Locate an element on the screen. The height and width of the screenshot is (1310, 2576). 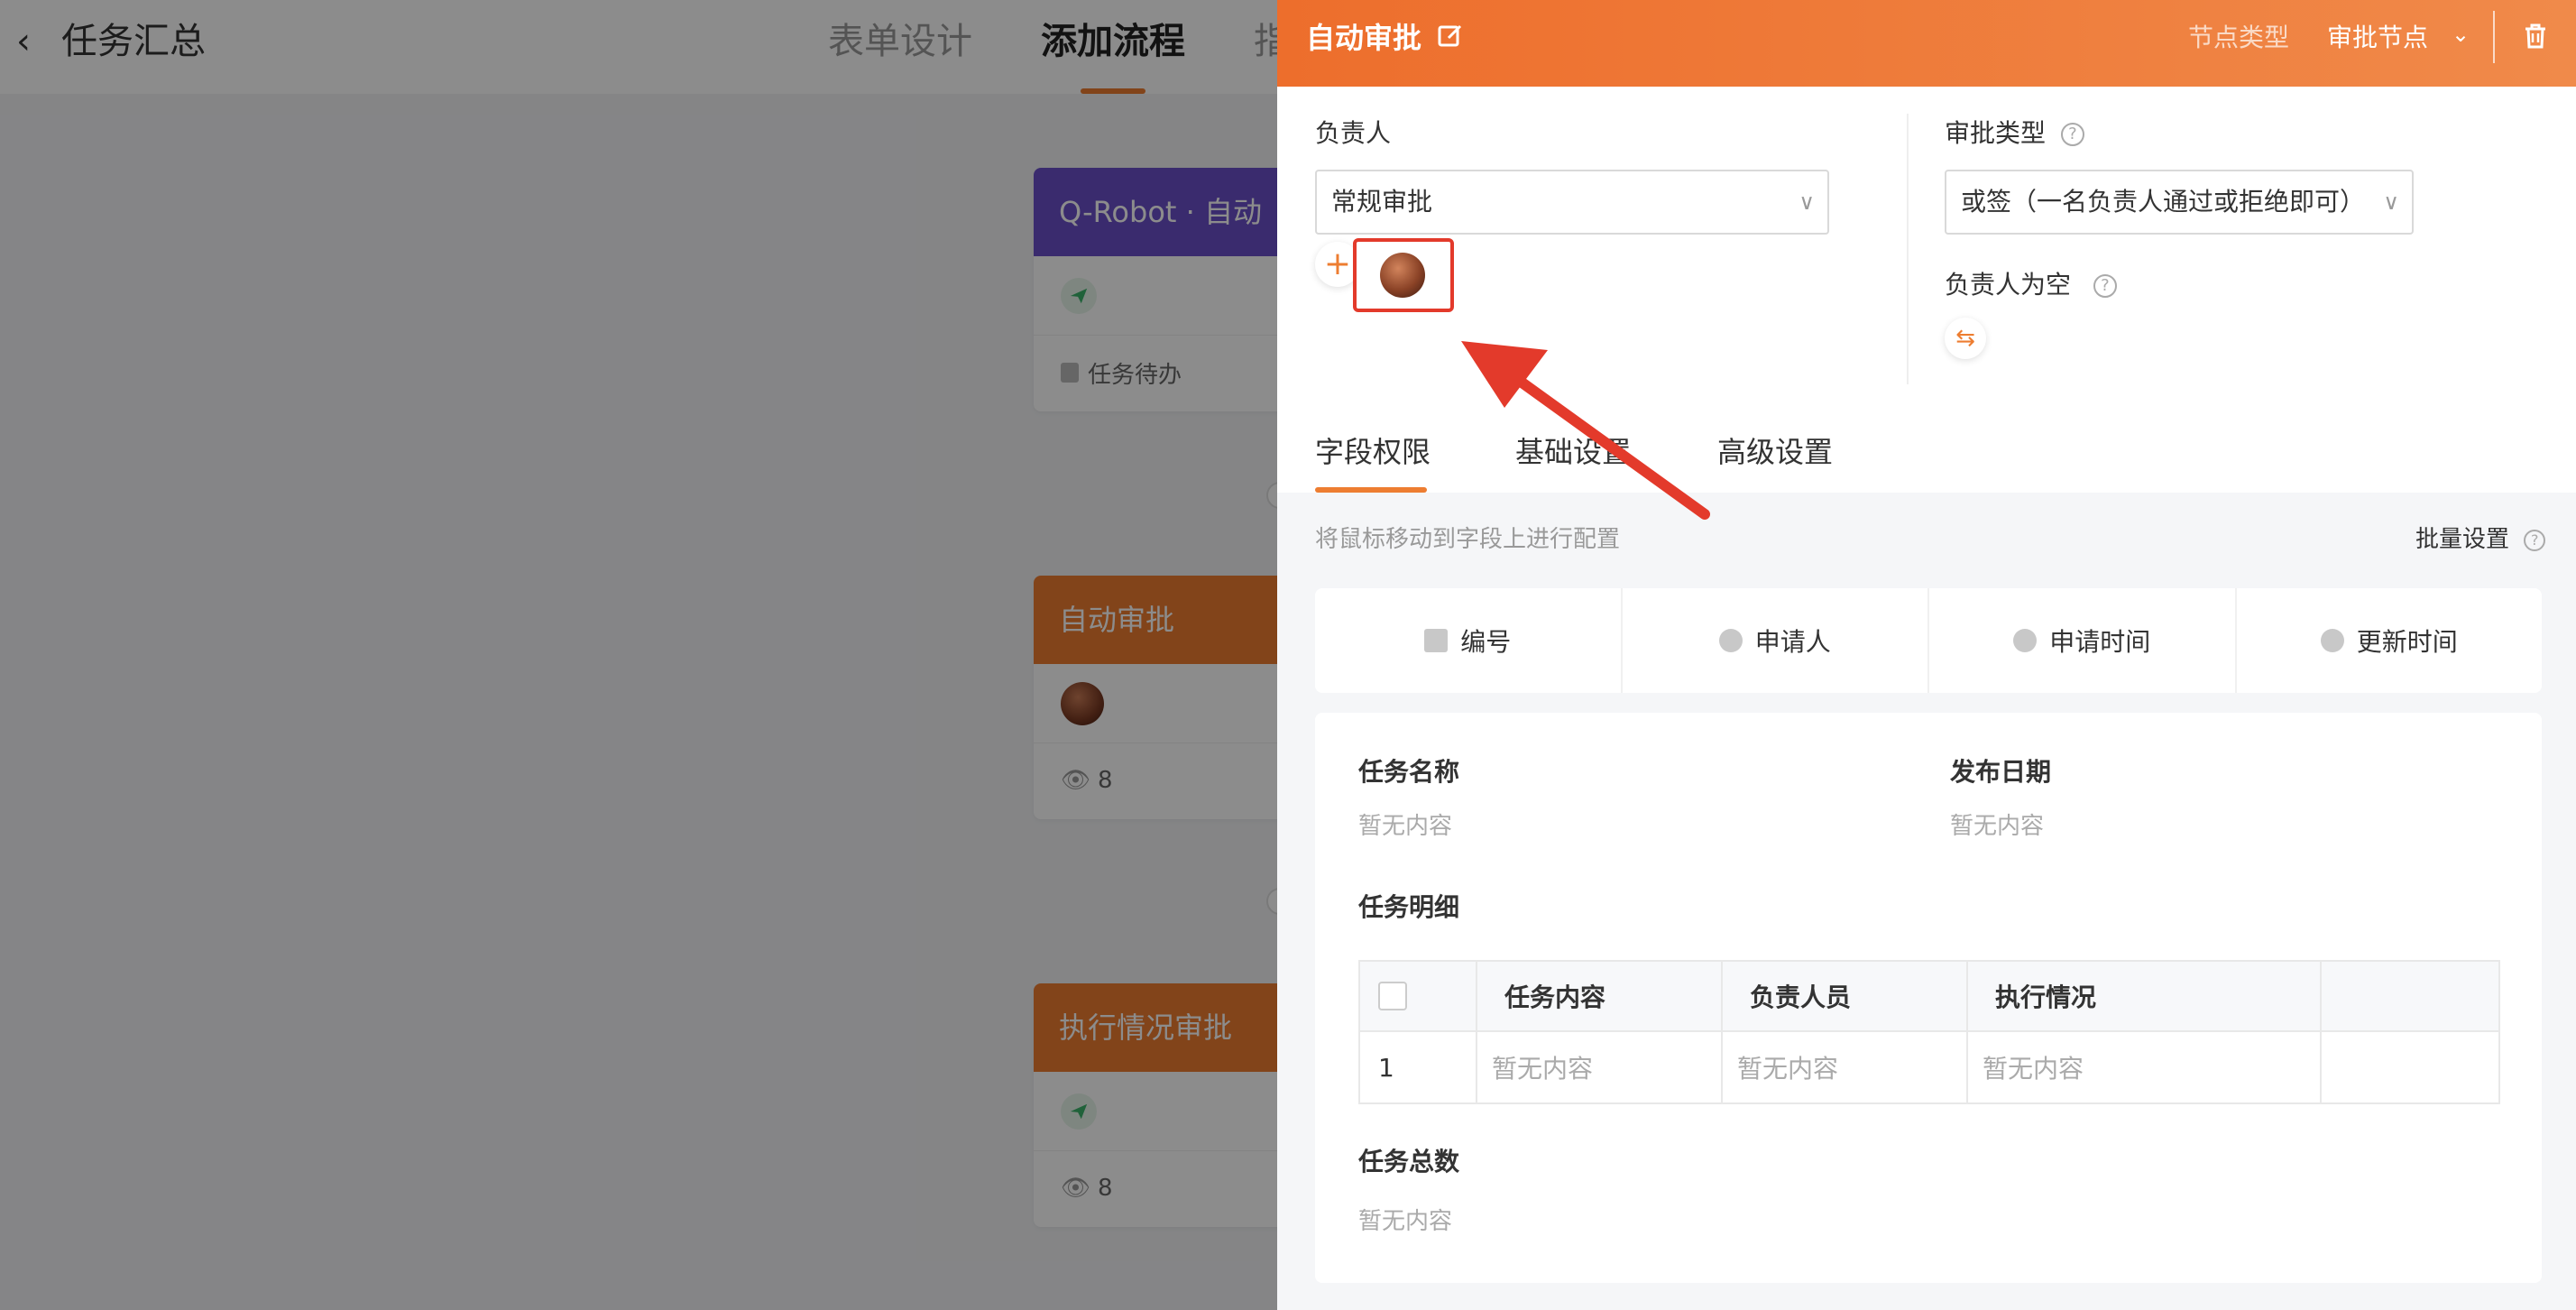
avatar is located at coordinates (1402, 275).